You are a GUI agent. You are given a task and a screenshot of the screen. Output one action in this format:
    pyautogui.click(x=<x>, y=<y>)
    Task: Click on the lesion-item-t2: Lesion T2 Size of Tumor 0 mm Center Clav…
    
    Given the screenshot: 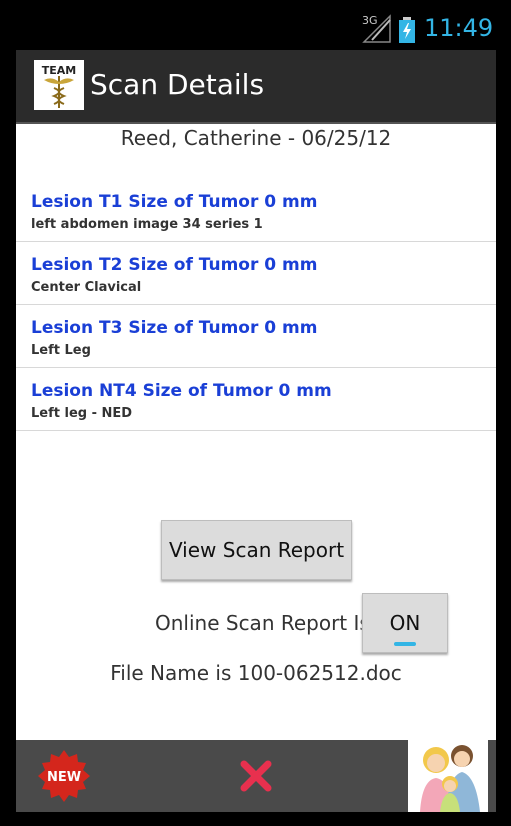 What is the action you would take?
    pyautogui.click(x=256, y=273)
    